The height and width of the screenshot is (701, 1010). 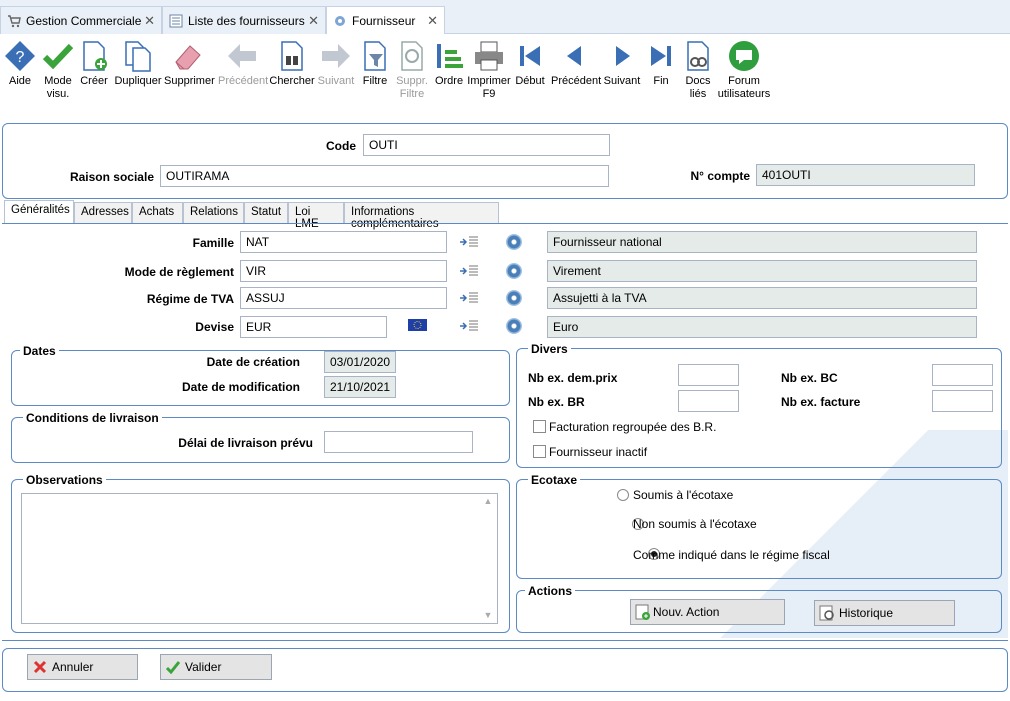 What do you see at coordinates (884, 613) in the screenshot?
I see `historique-button: Historique` at bounding box center [884, 613].